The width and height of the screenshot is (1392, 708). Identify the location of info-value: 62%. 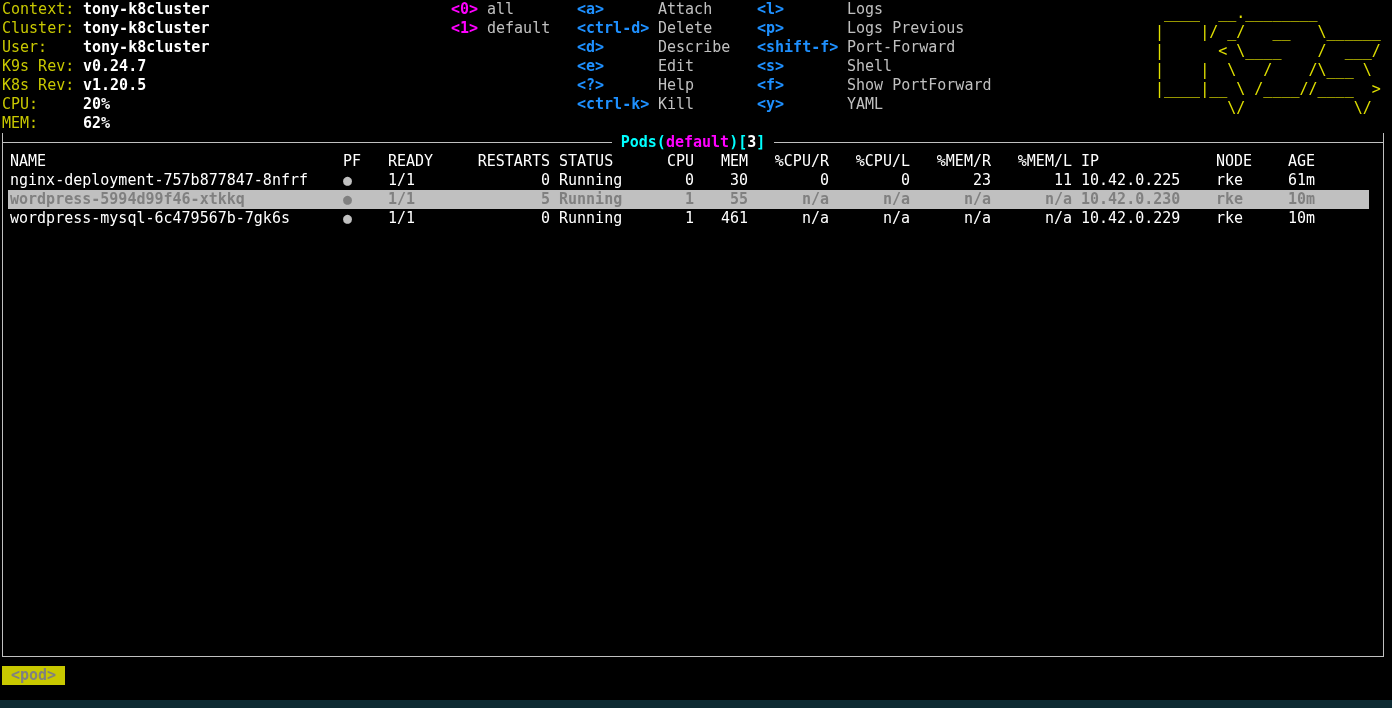
(97, 123).